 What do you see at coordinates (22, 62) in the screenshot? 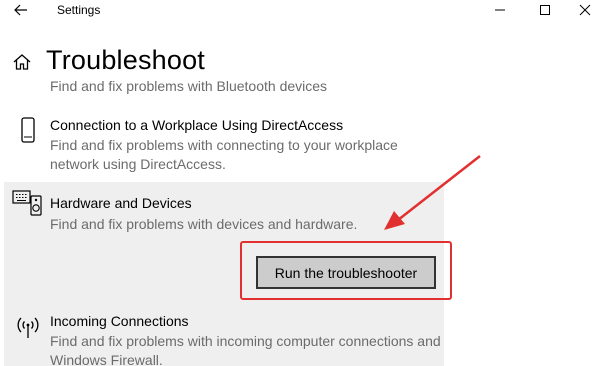
I see `home-icon` at bounding box center [22, 62].